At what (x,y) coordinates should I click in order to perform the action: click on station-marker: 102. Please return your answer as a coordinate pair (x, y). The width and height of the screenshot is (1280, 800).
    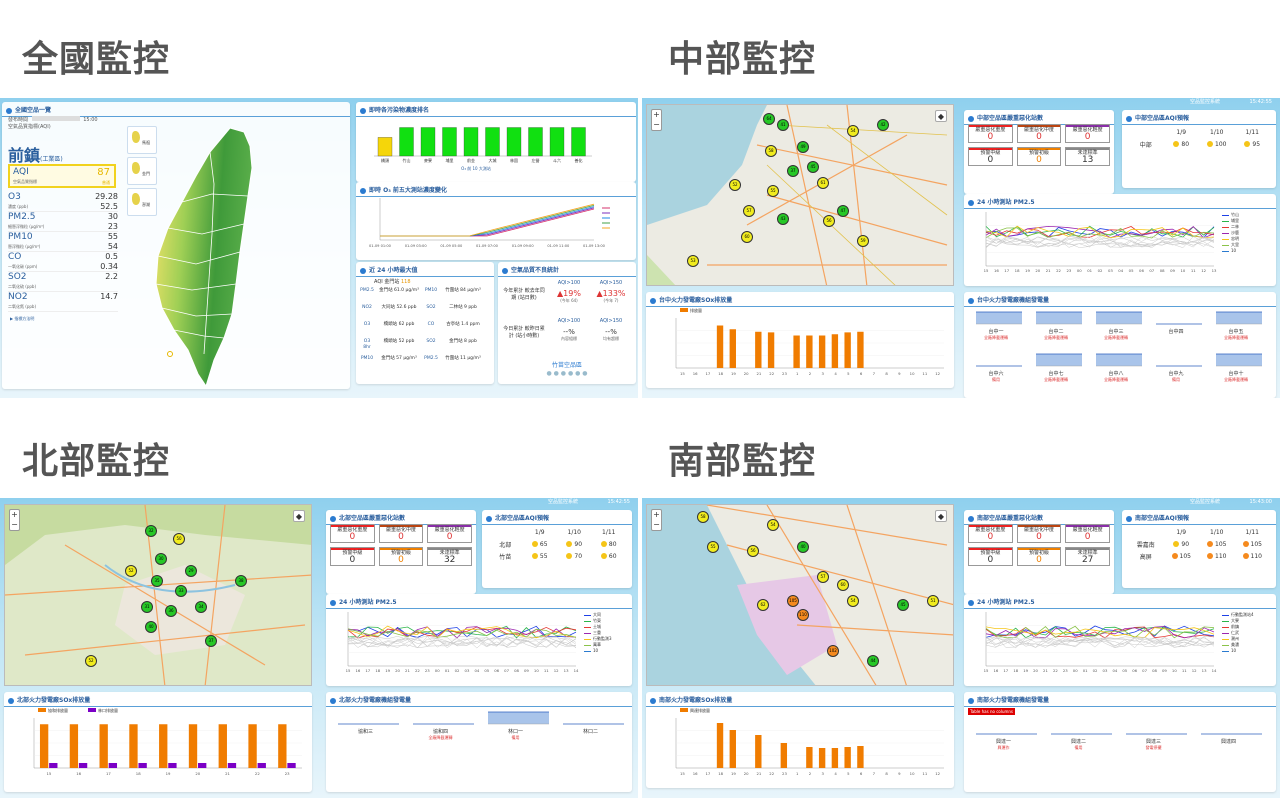
    Looking at the image, I should click on (833, 651).